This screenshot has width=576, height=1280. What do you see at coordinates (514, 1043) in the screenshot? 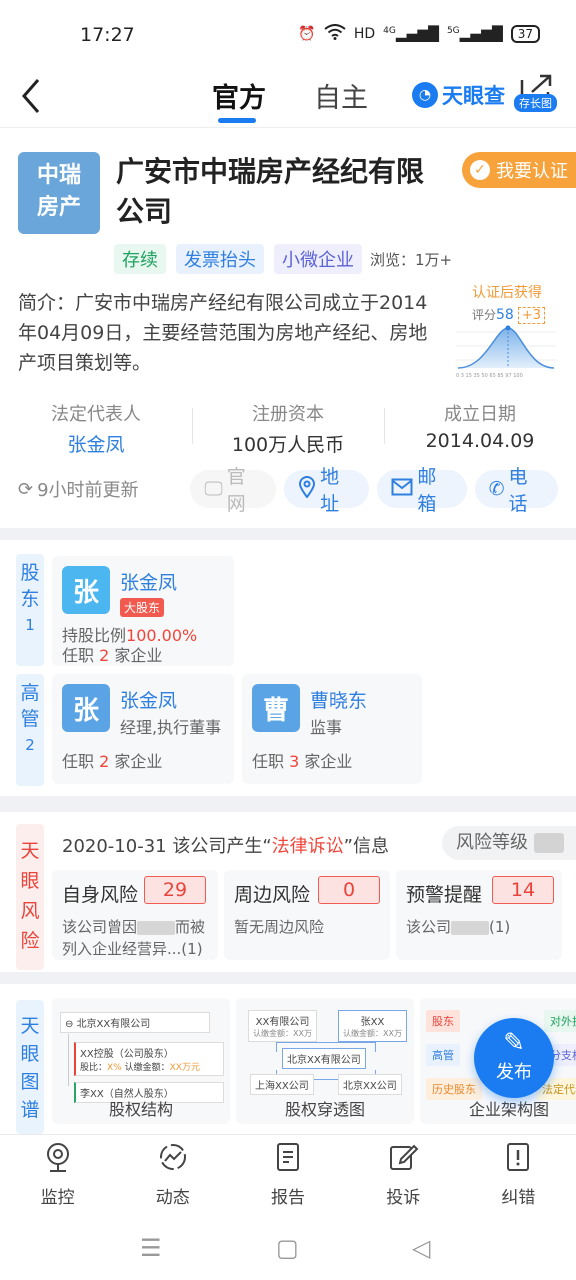
I see `pen-icon: ✎` at bounding box center [514, 1043].